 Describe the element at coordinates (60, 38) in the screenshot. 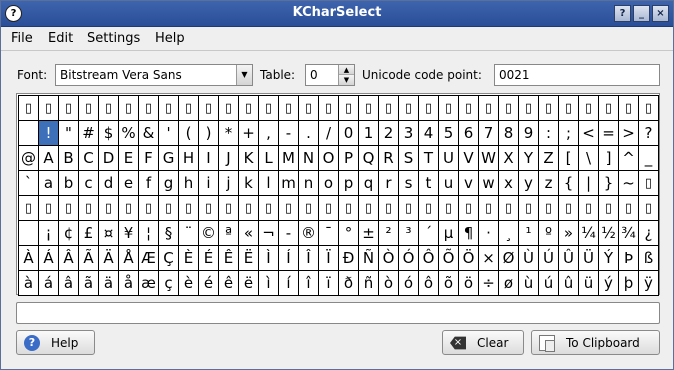

I see `menu-edit: Edit` at that location.